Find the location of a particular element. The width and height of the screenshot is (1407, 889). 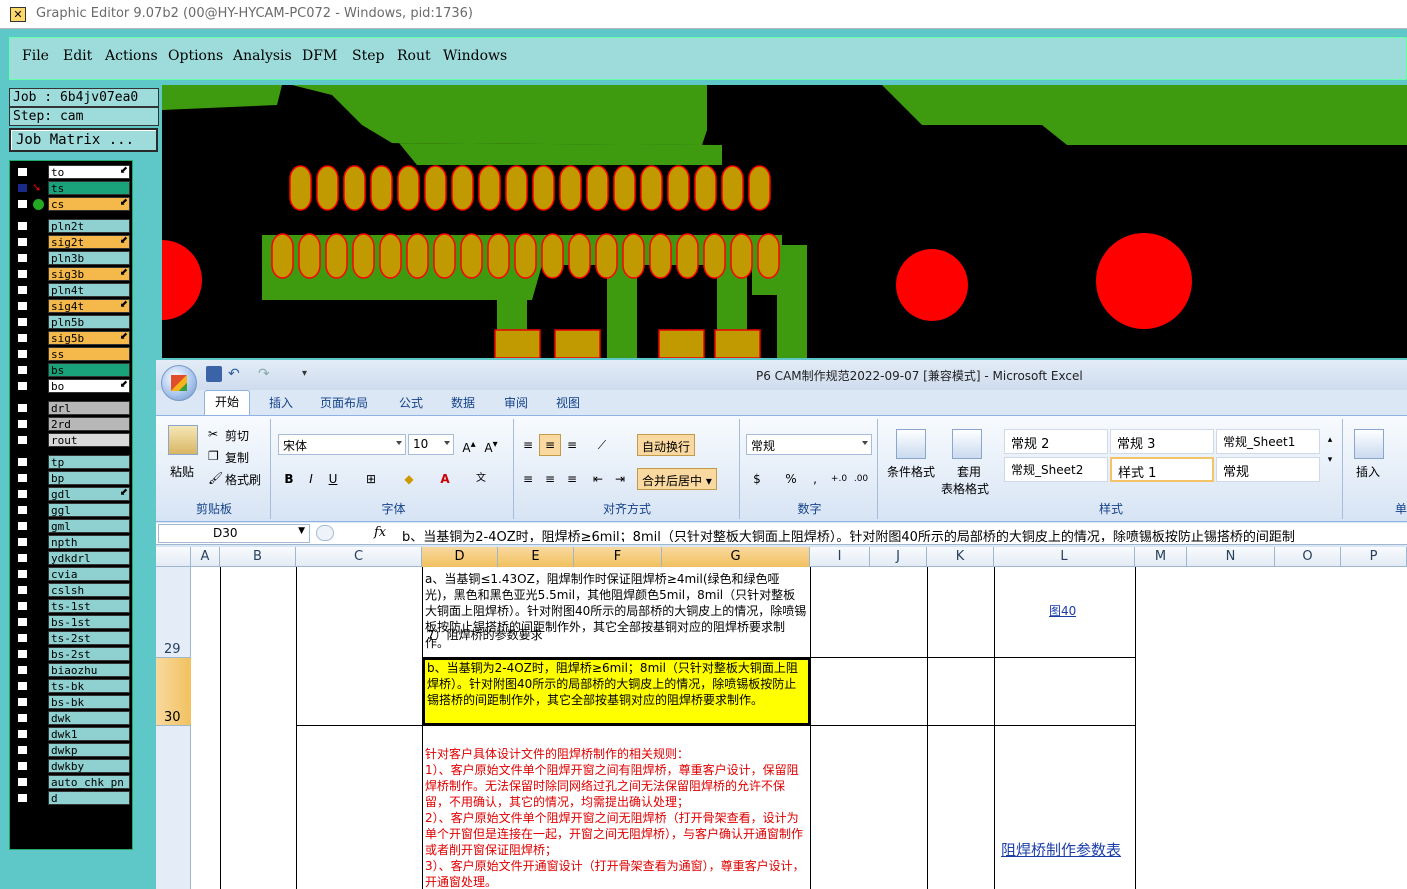

font-name-select: 宋体 is located at coordinates (342, 444).